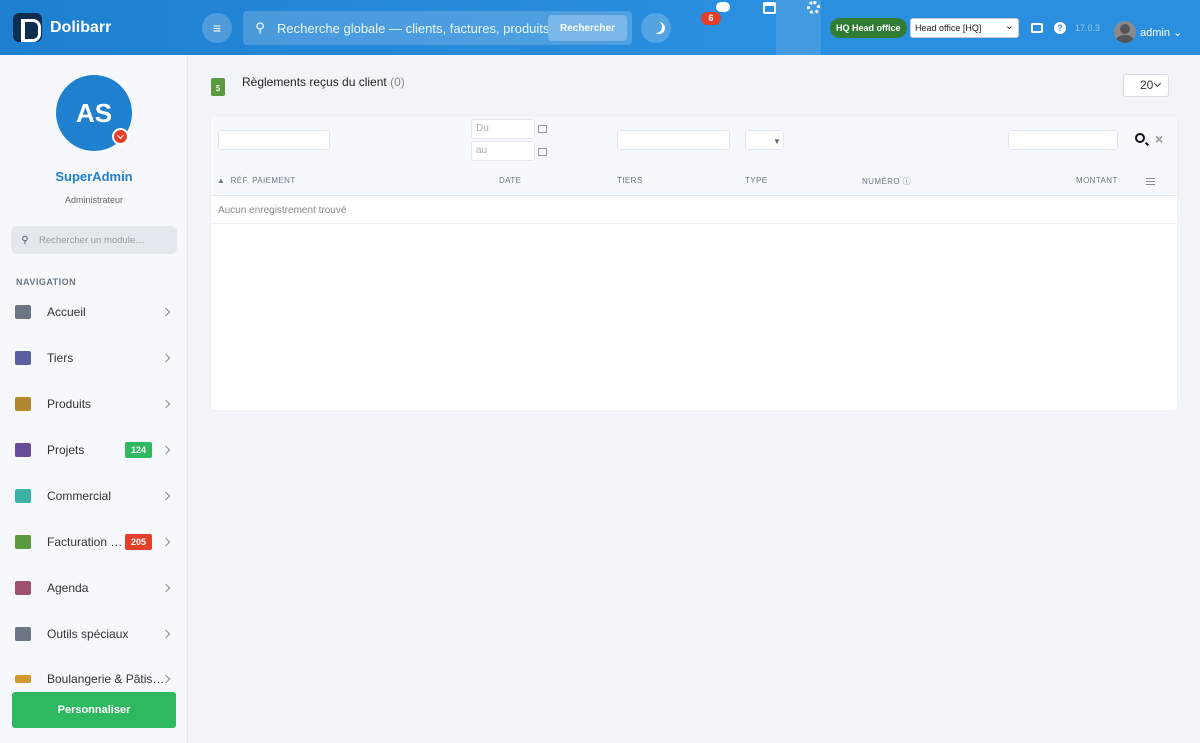 The image size is (1200, 743). What do you see at coordinates (906, 181) in the screenshot?
I see `info-icon: ⓘ` at bounding box center [906, 181].